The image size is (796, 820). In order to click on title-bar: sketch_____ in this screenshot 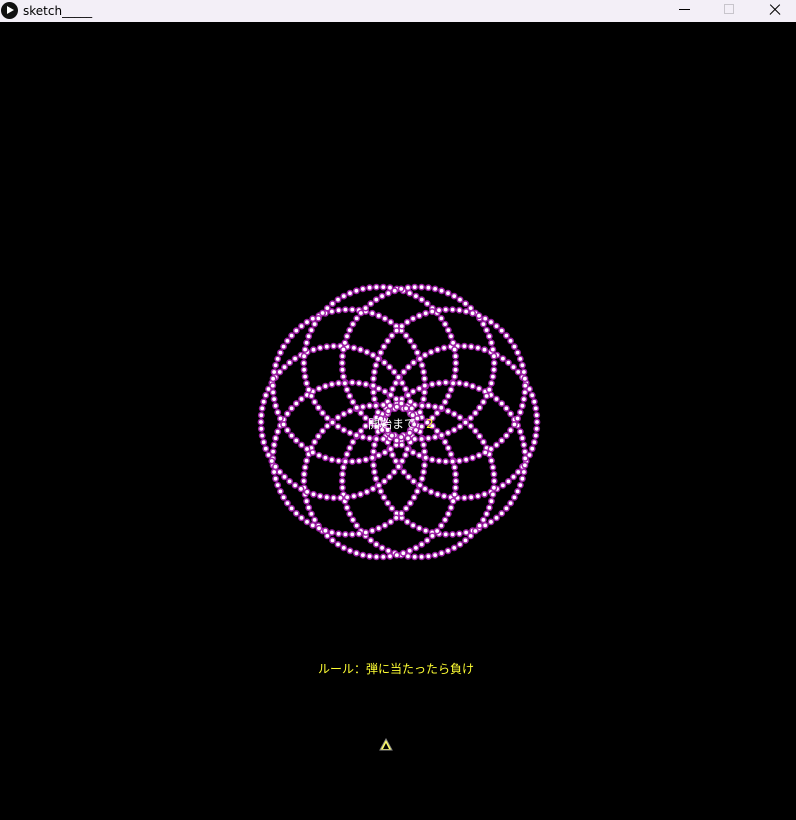, I will do `click(398, 11)`.